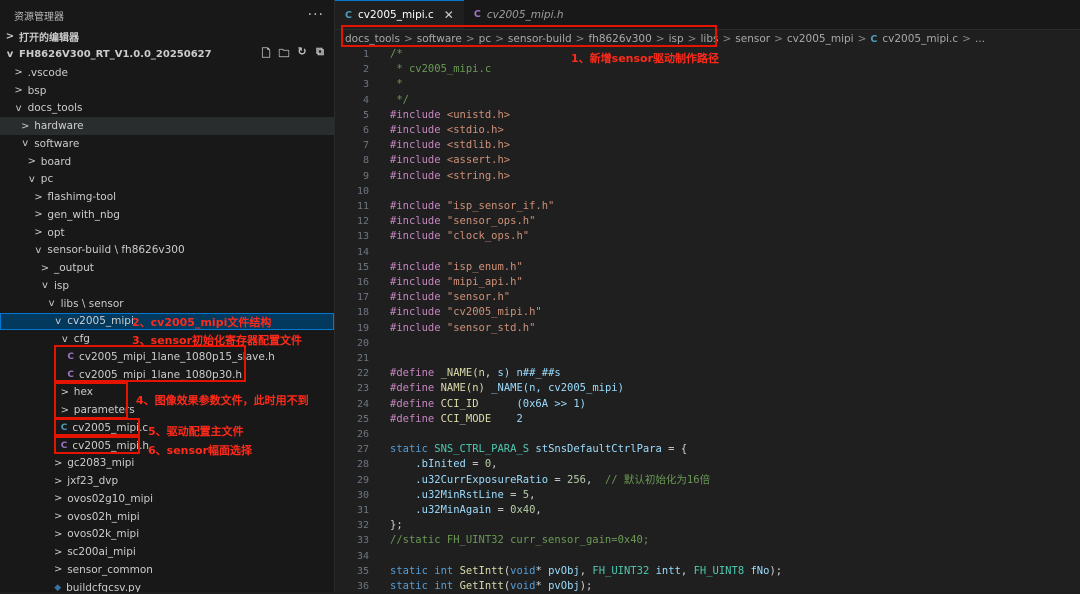 This screenshot has width=1080, height=594. Describe the element at coordinates (707, 464) in the screenshot. I see `code-line: 28 .bInited = 0,` at that location.